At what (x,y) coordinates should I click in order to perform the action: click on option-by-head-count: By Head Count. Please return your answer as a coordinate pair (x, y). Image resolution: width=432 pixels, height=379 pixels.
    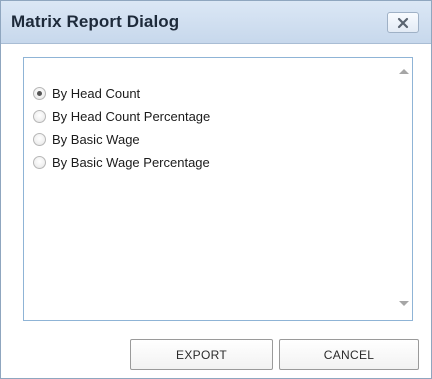
    Looking at the image, I should click on (121, 93).